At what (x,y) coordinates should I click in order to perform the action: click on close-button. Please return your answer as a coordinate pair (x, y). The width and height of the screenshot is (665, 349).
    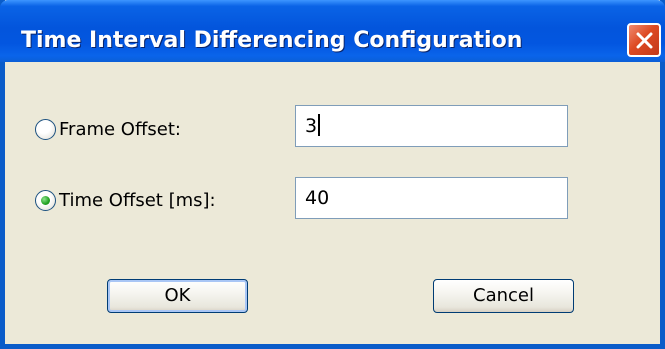
    Looking at the image, I should click on (644, 40).